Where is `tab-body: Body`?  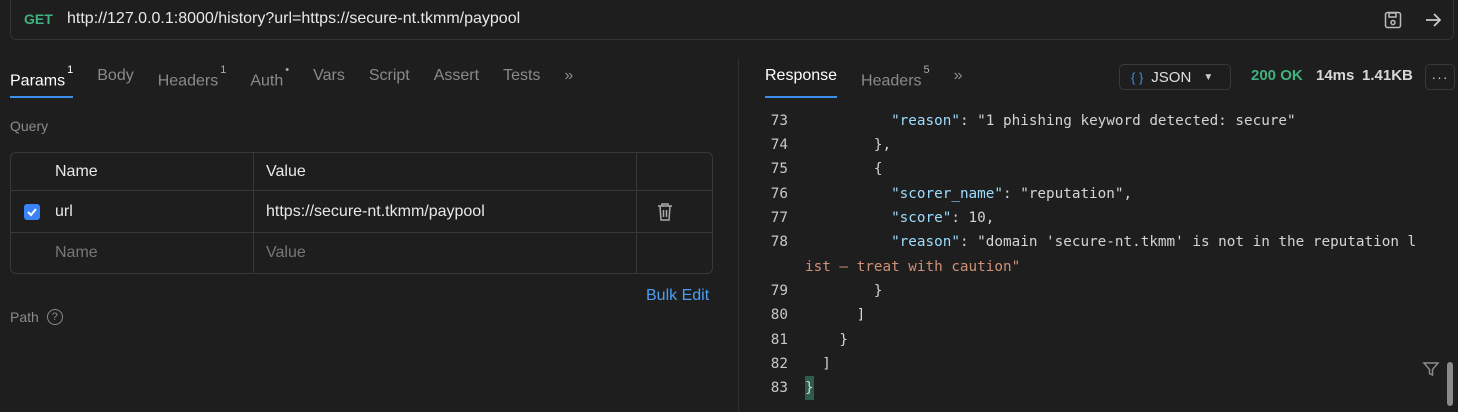
tab-body: Body is located at coordinates (115, 79).